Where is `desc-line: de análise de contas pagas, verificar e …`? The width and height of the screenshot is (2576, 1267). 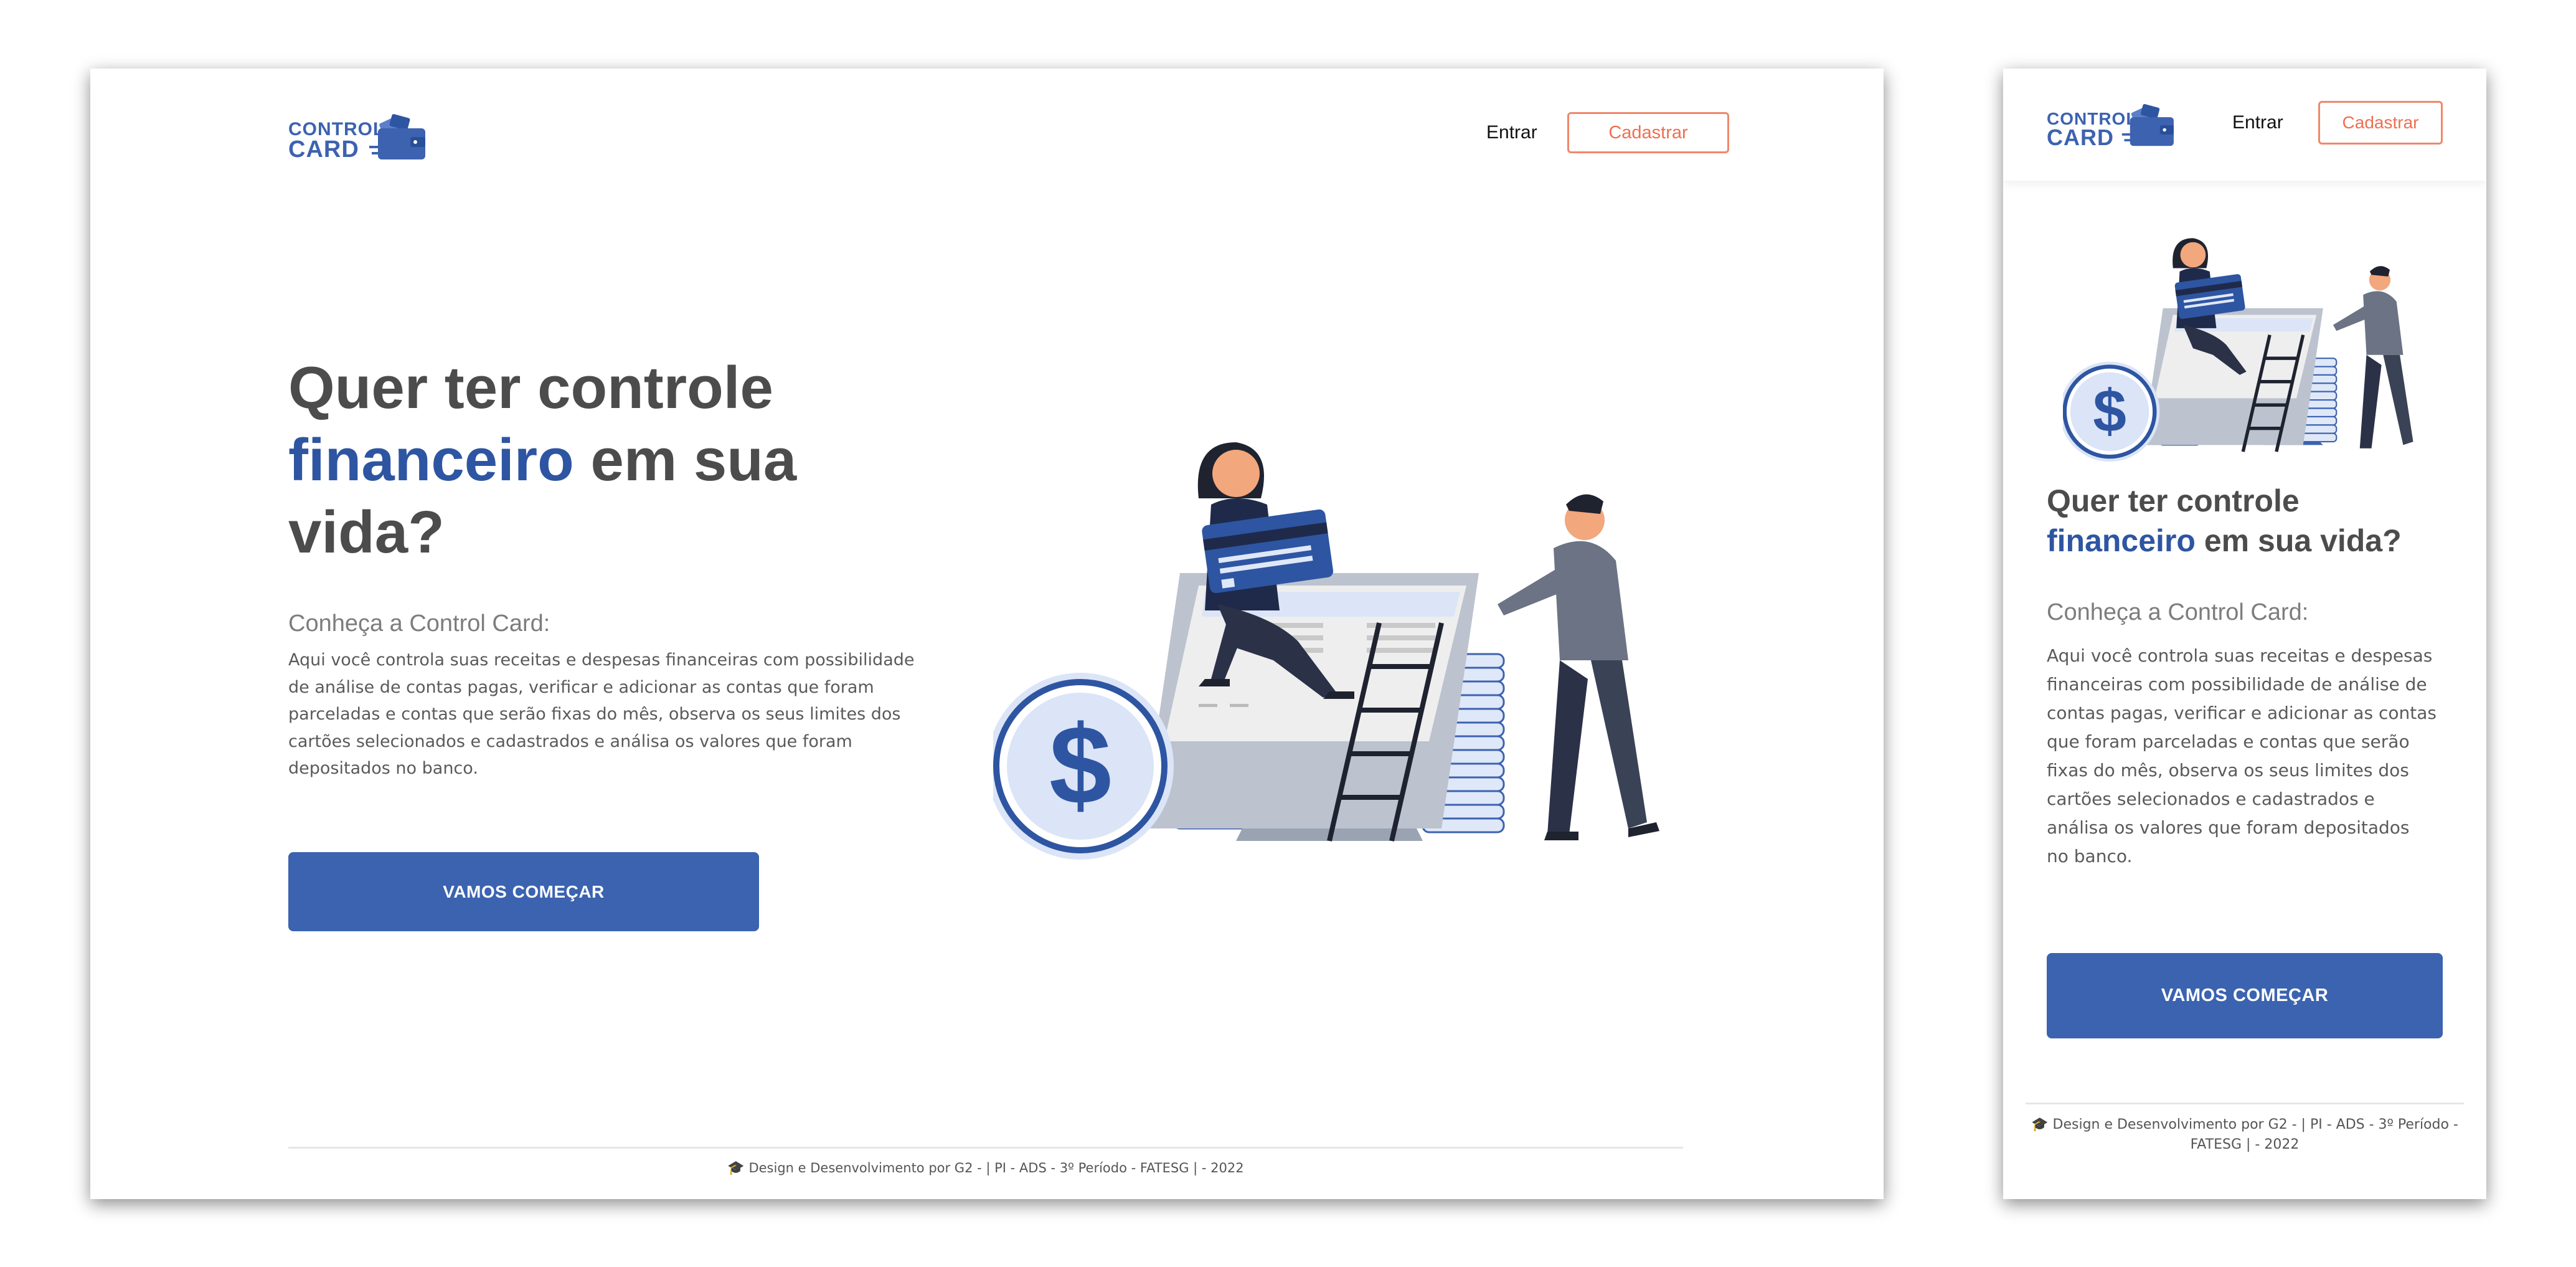 desc-line: de análise de contas pagas, verificar e … is located at coordinates (581, 687).